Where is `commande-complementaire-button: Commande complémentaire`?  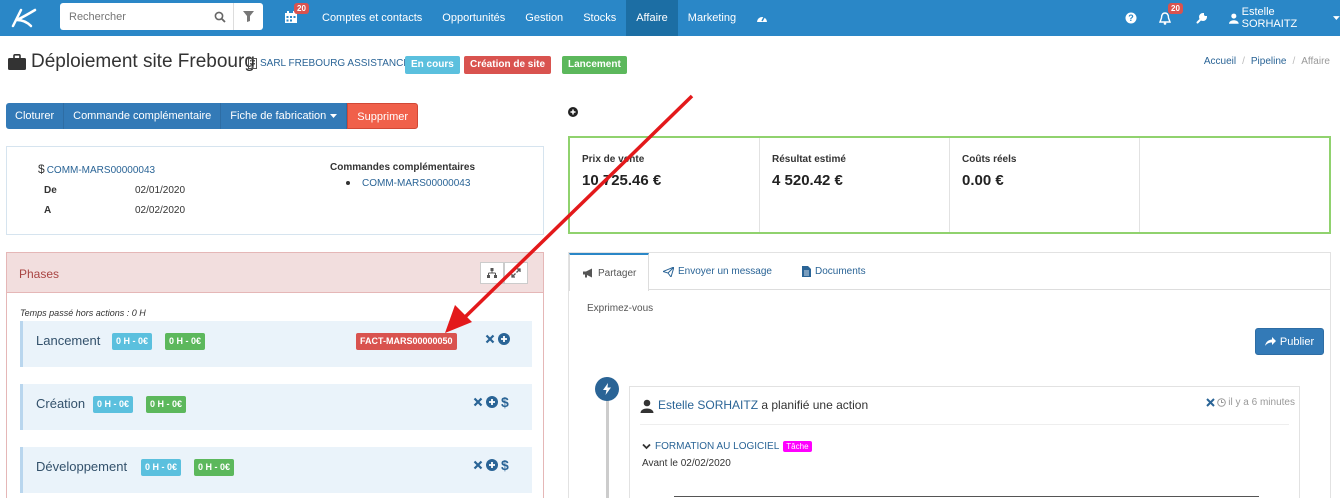
commande-complementaire-button: Commande complémentaire is located at coordinates (143, 116).